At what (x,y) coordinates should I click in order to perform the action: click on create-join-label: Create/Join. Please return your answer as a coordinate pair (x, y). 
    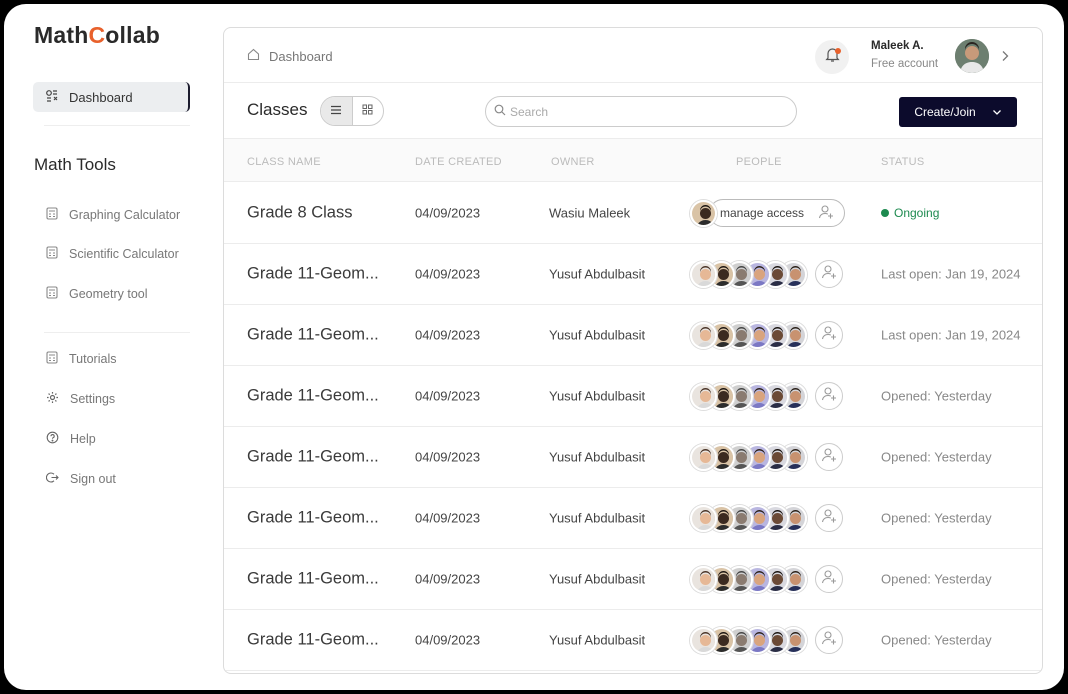
    Looking at the image, I should click on (945, 112).